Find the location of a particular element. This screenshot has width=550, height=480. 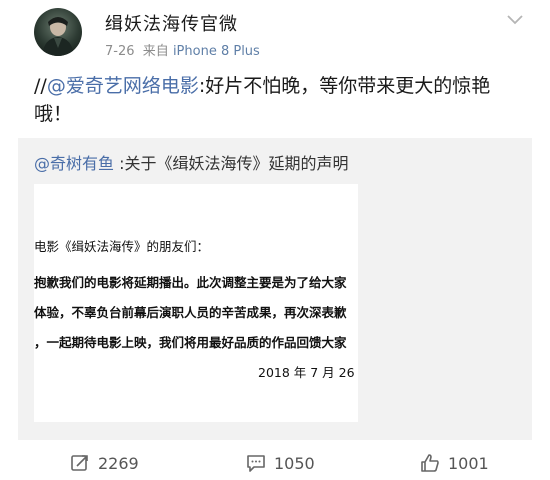

comment-button: 1050 is located at coordinates (280, 463).